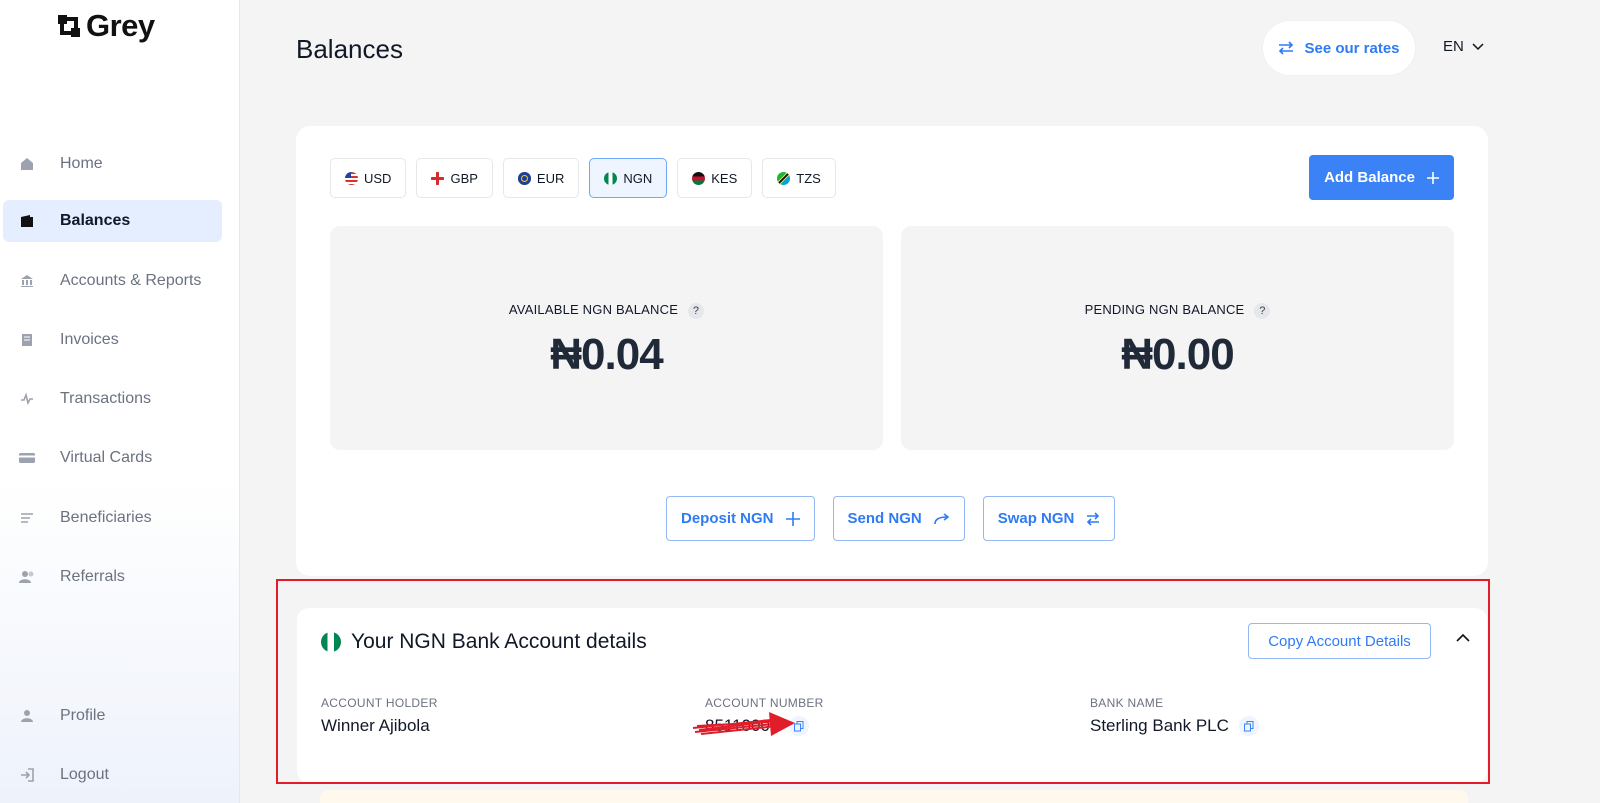  I want to click on tab-ngn: NGN, so click(628, 178).